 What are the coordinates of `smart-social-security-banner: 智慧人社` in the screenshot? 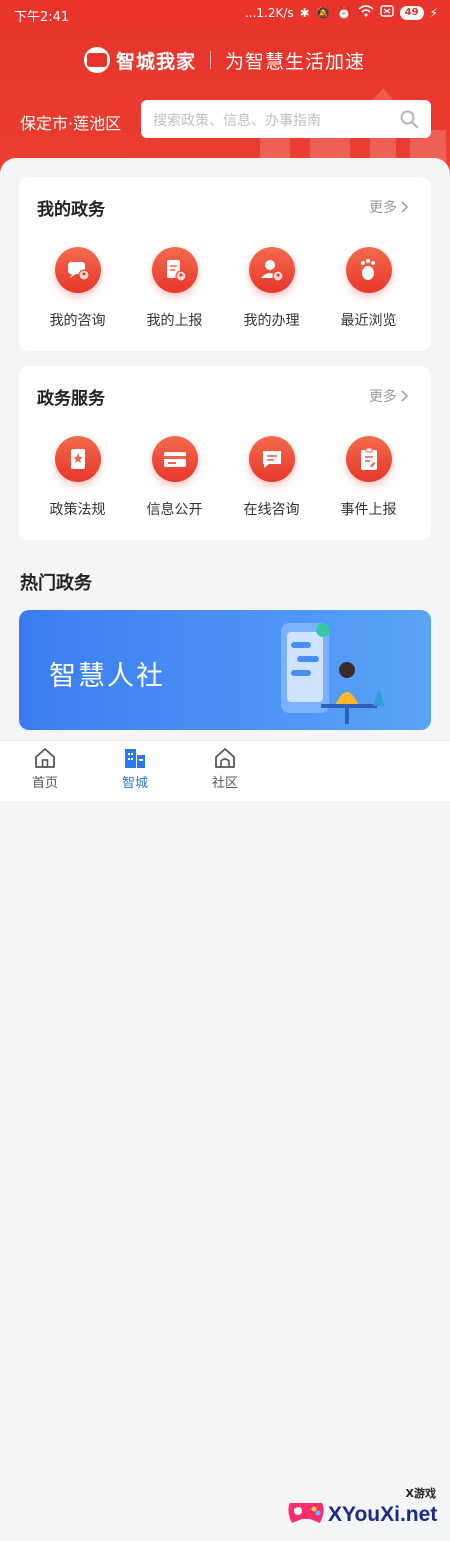 It's located at (225, 670).